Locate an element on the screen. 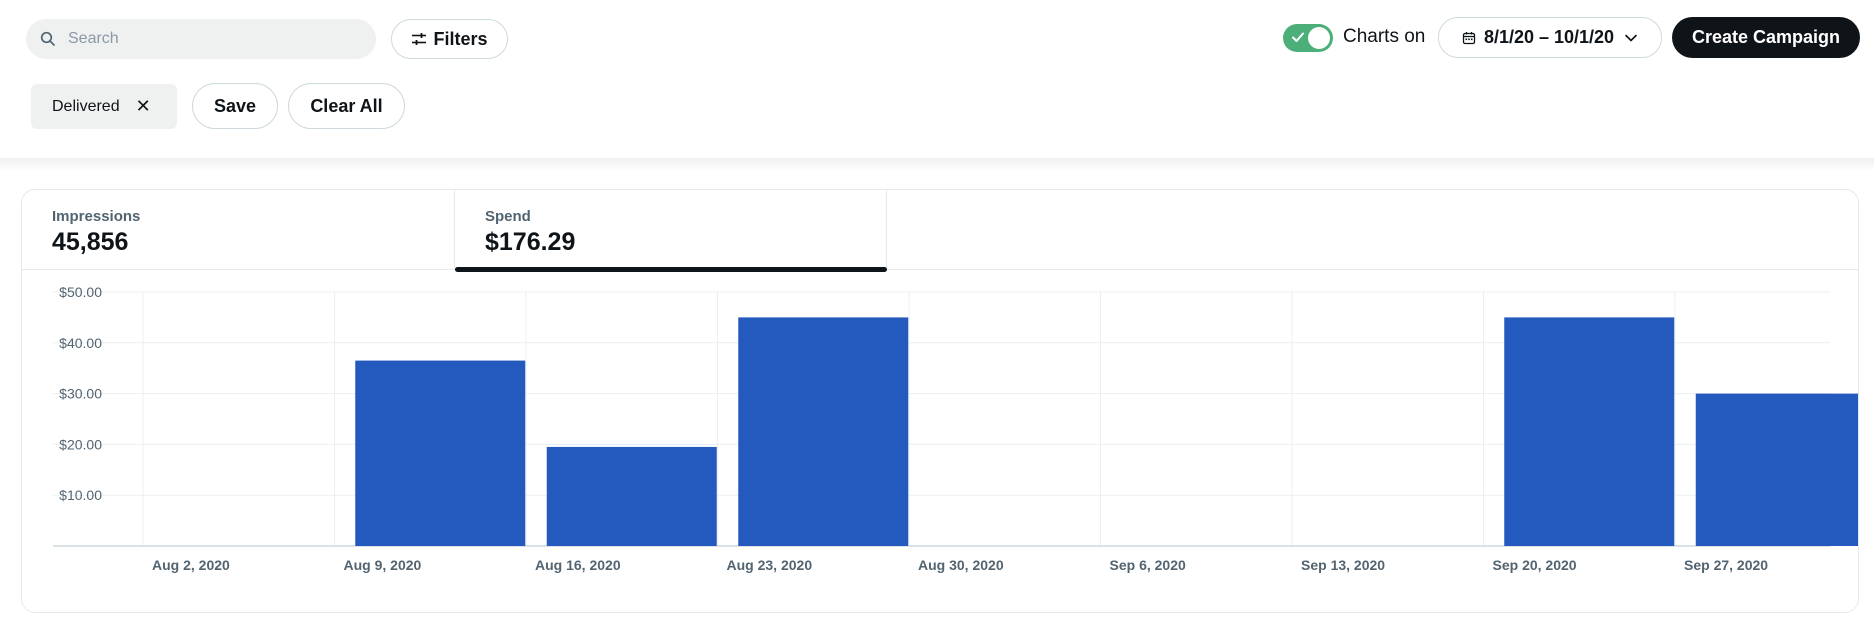  toggle-knob is located at coordinates (1319, 38).